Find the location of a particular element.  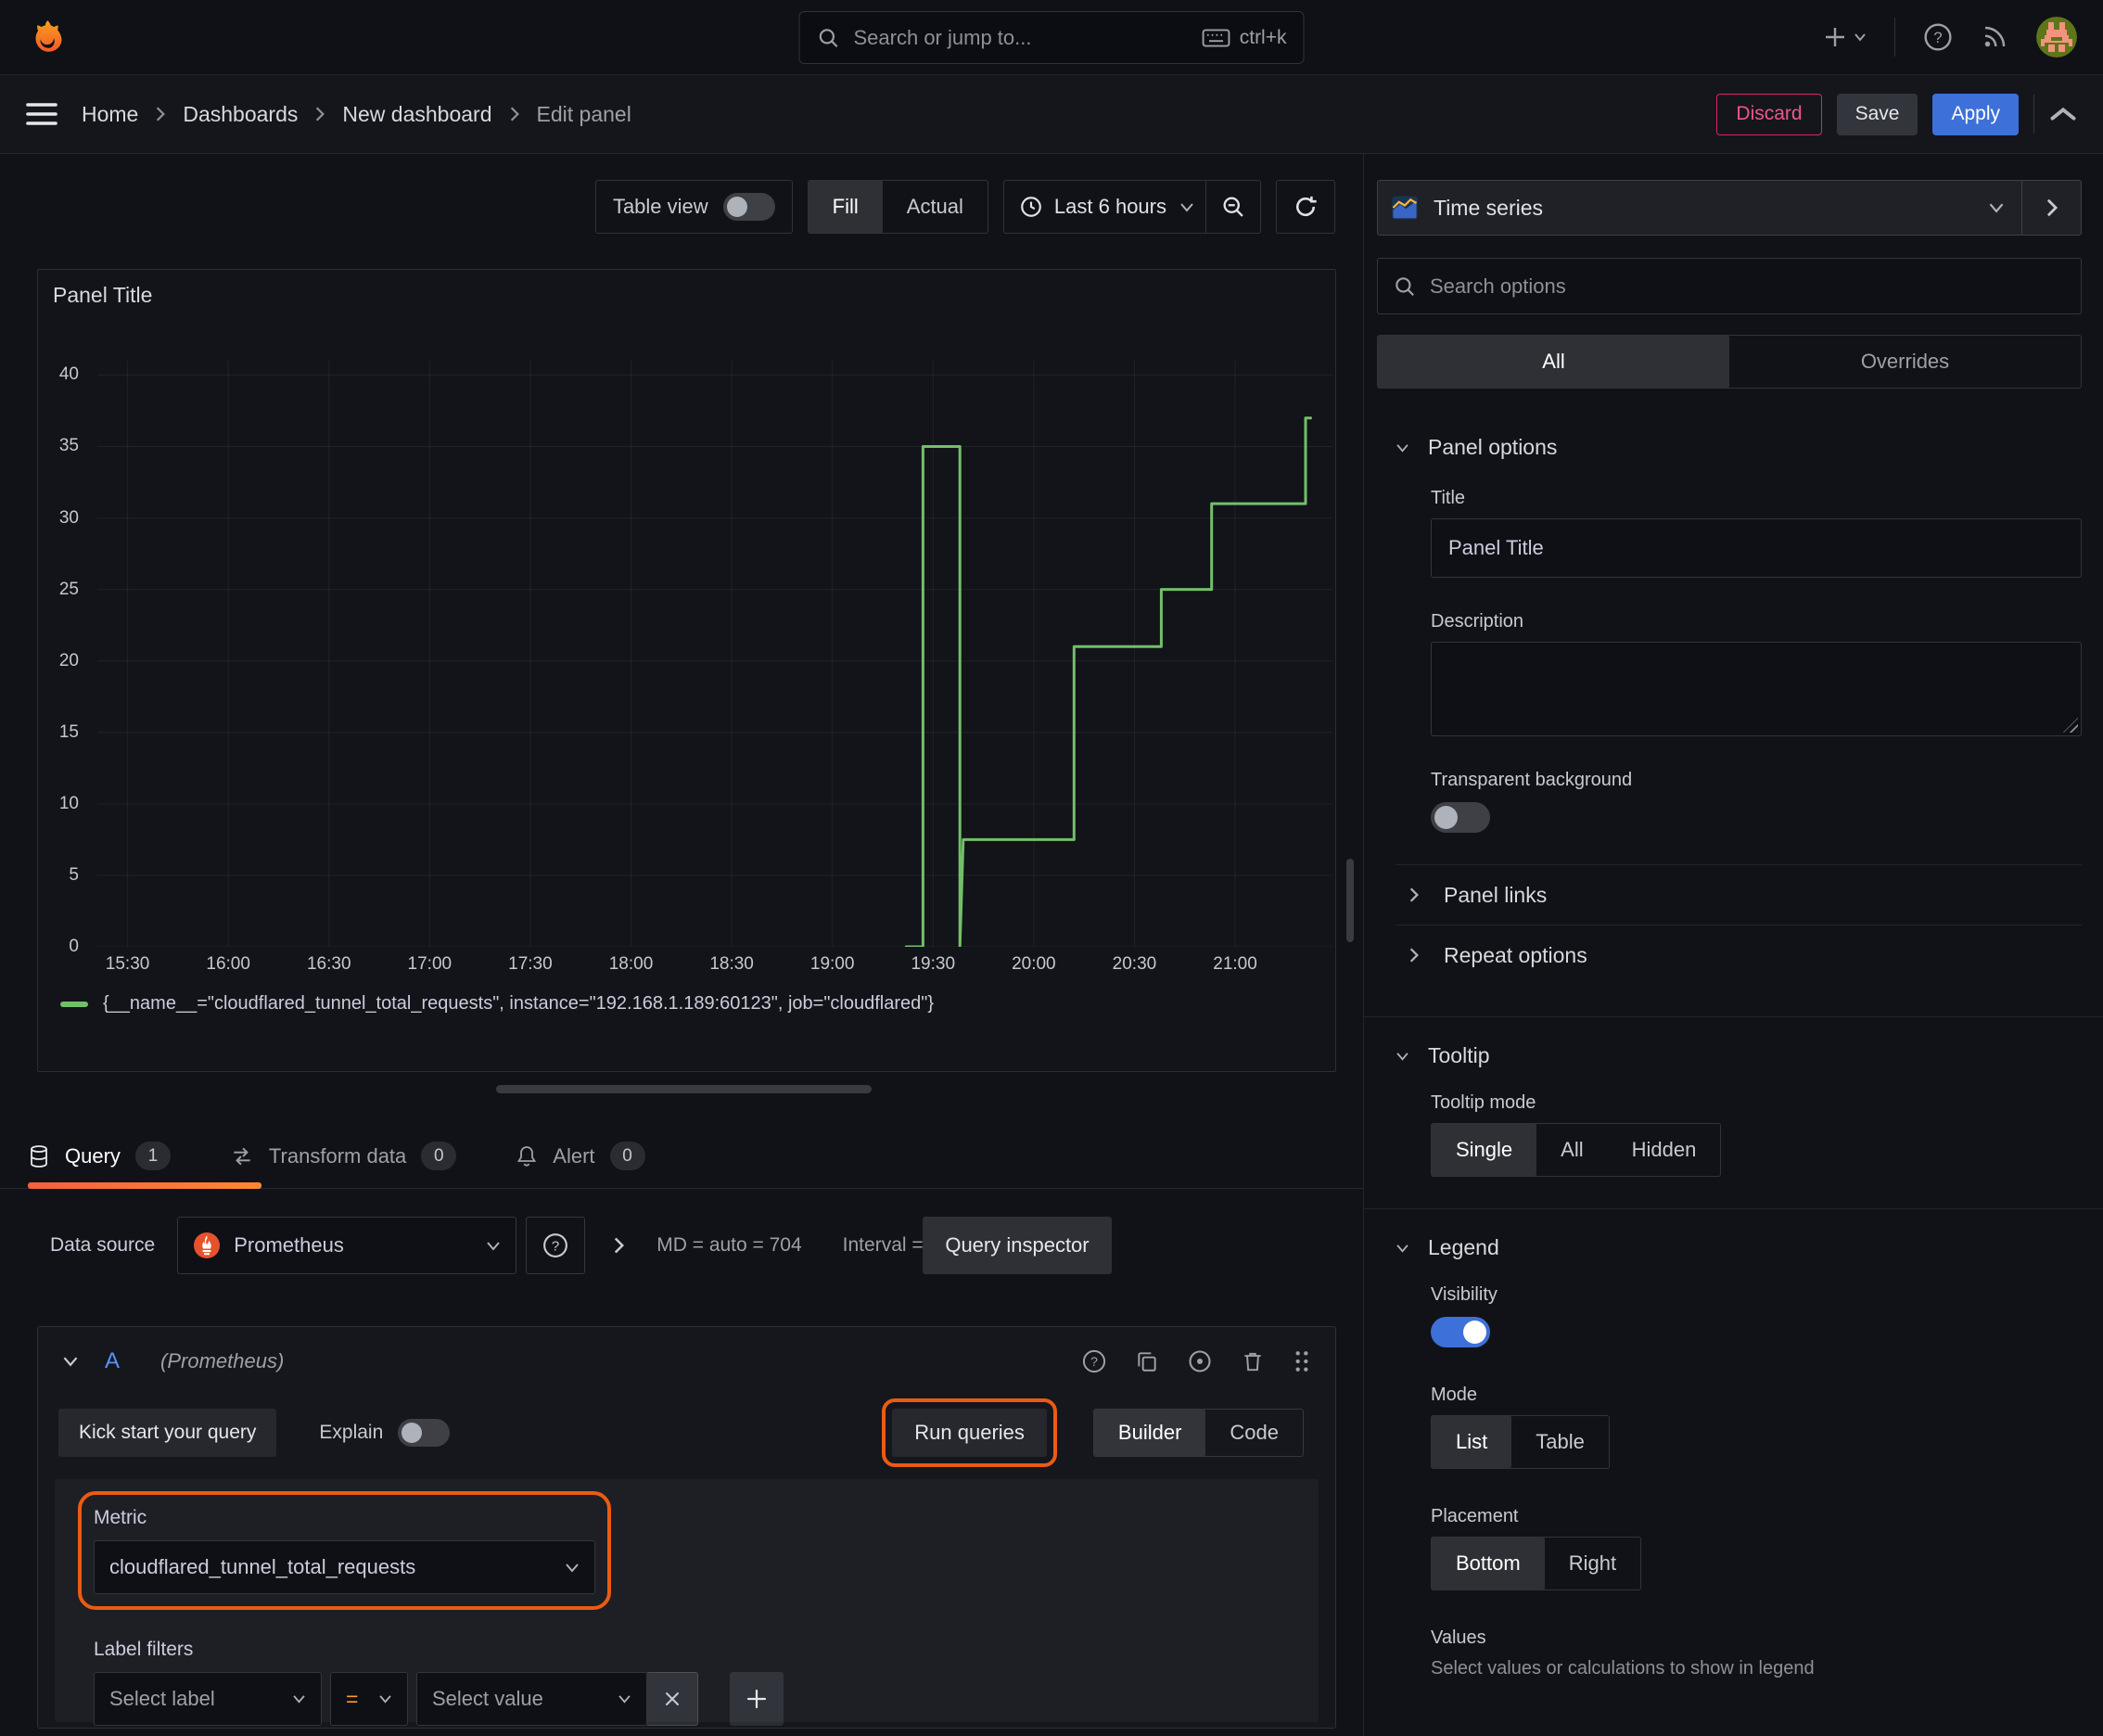

legend-visibility-toggle is located at coordinates (1460, 1332).